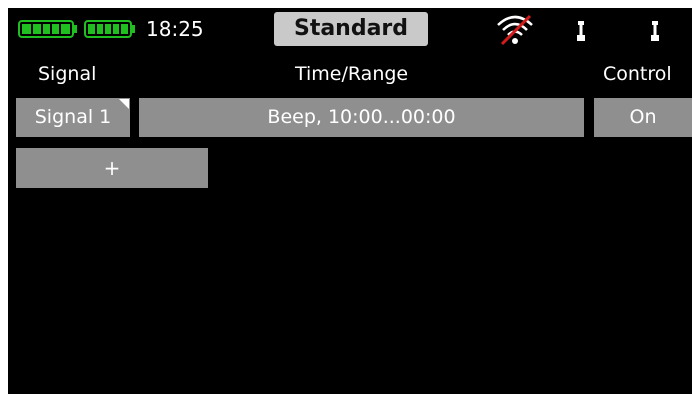 Image resolution: width=692 pixels, height=394 pixels. What do you see at coordinates (124, 104) in the screenshot?
I see `dropdown-corner-icon` at bounding box center [124, 104].